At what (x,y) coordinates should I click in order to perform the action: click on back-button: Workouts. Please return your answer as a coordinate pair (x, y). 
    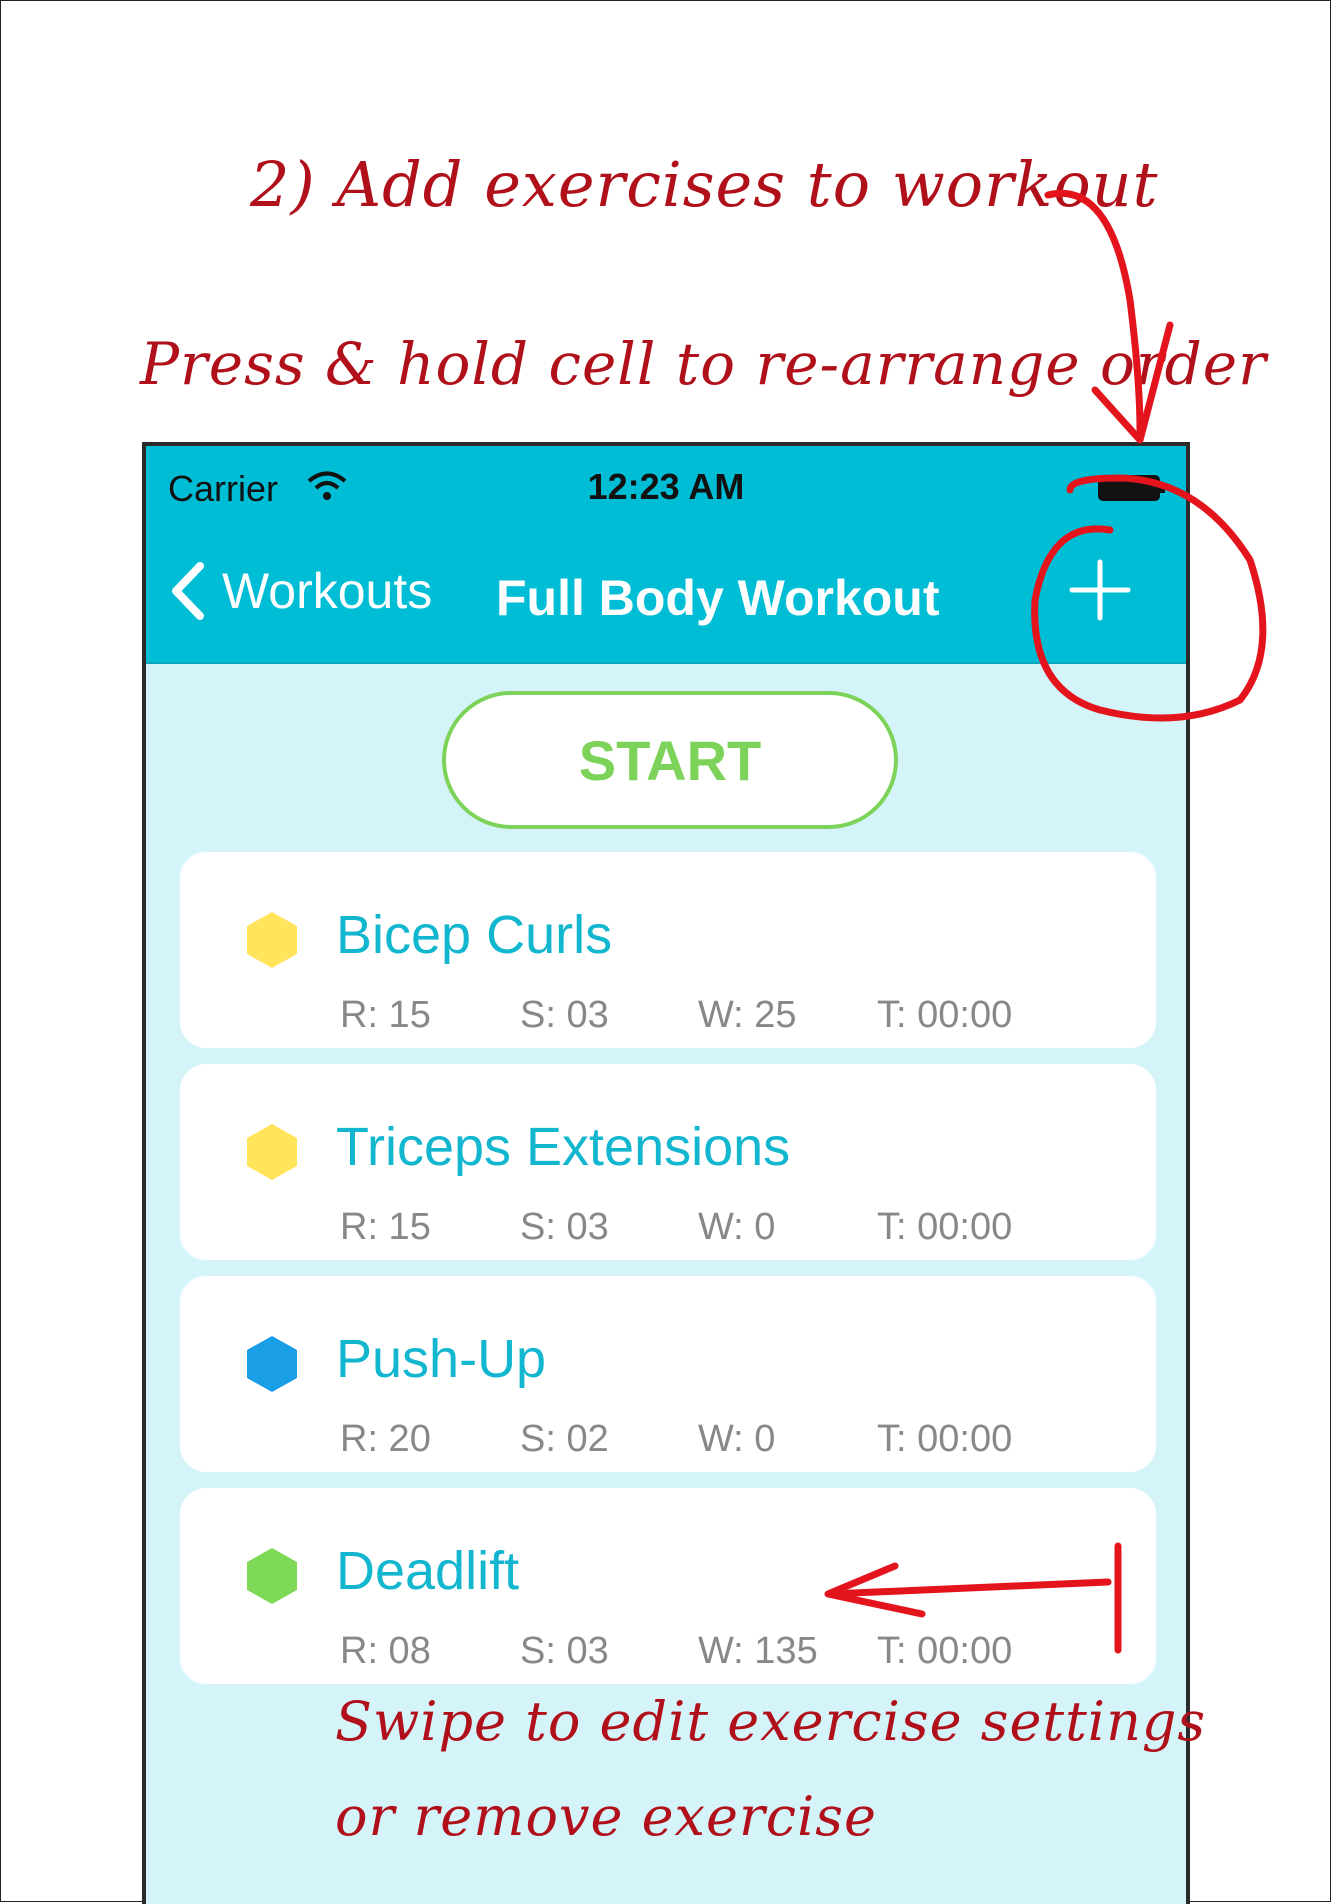
    Looking at the image, I should click on (300, 591).